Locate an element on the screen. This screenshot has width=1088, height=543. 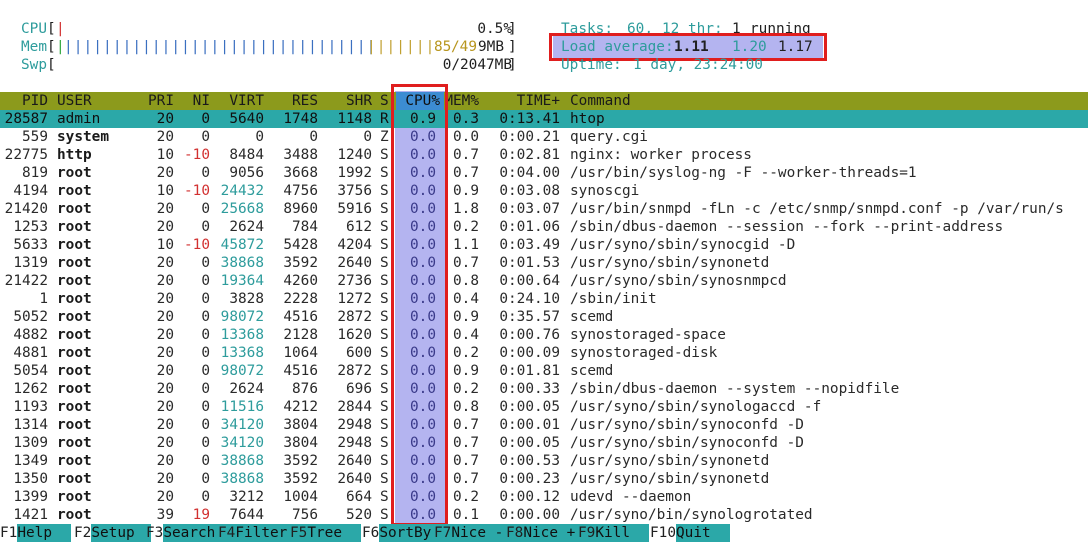
cell-res: 5428 is located at coordinates (300, 245).